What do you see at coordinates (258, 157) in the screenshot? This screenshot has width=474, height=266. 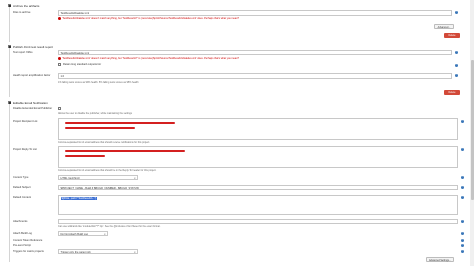 I see `reply-to-textarea` at bounding box center [258, 157].